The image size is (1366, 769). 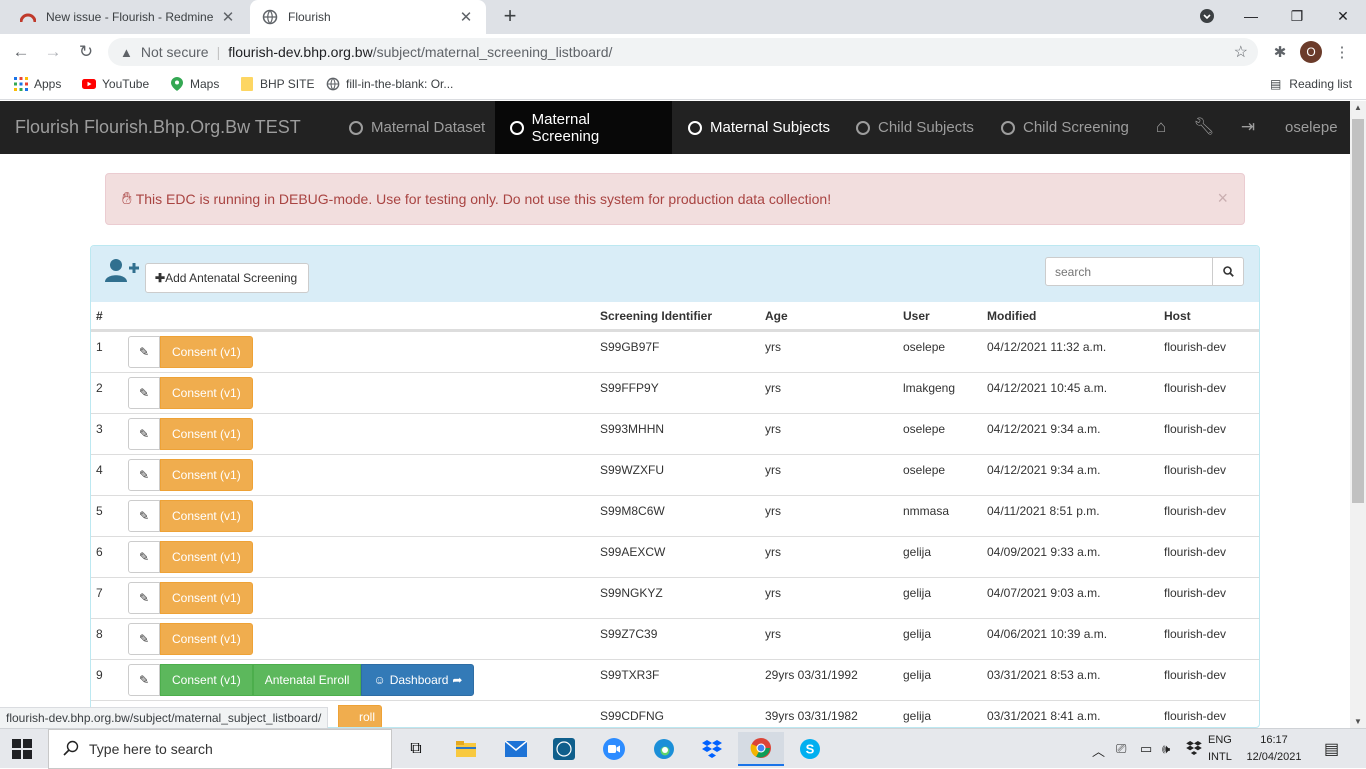 I want to click on nav-child-subjects: Child Subjects, so click(x=915, y=127).